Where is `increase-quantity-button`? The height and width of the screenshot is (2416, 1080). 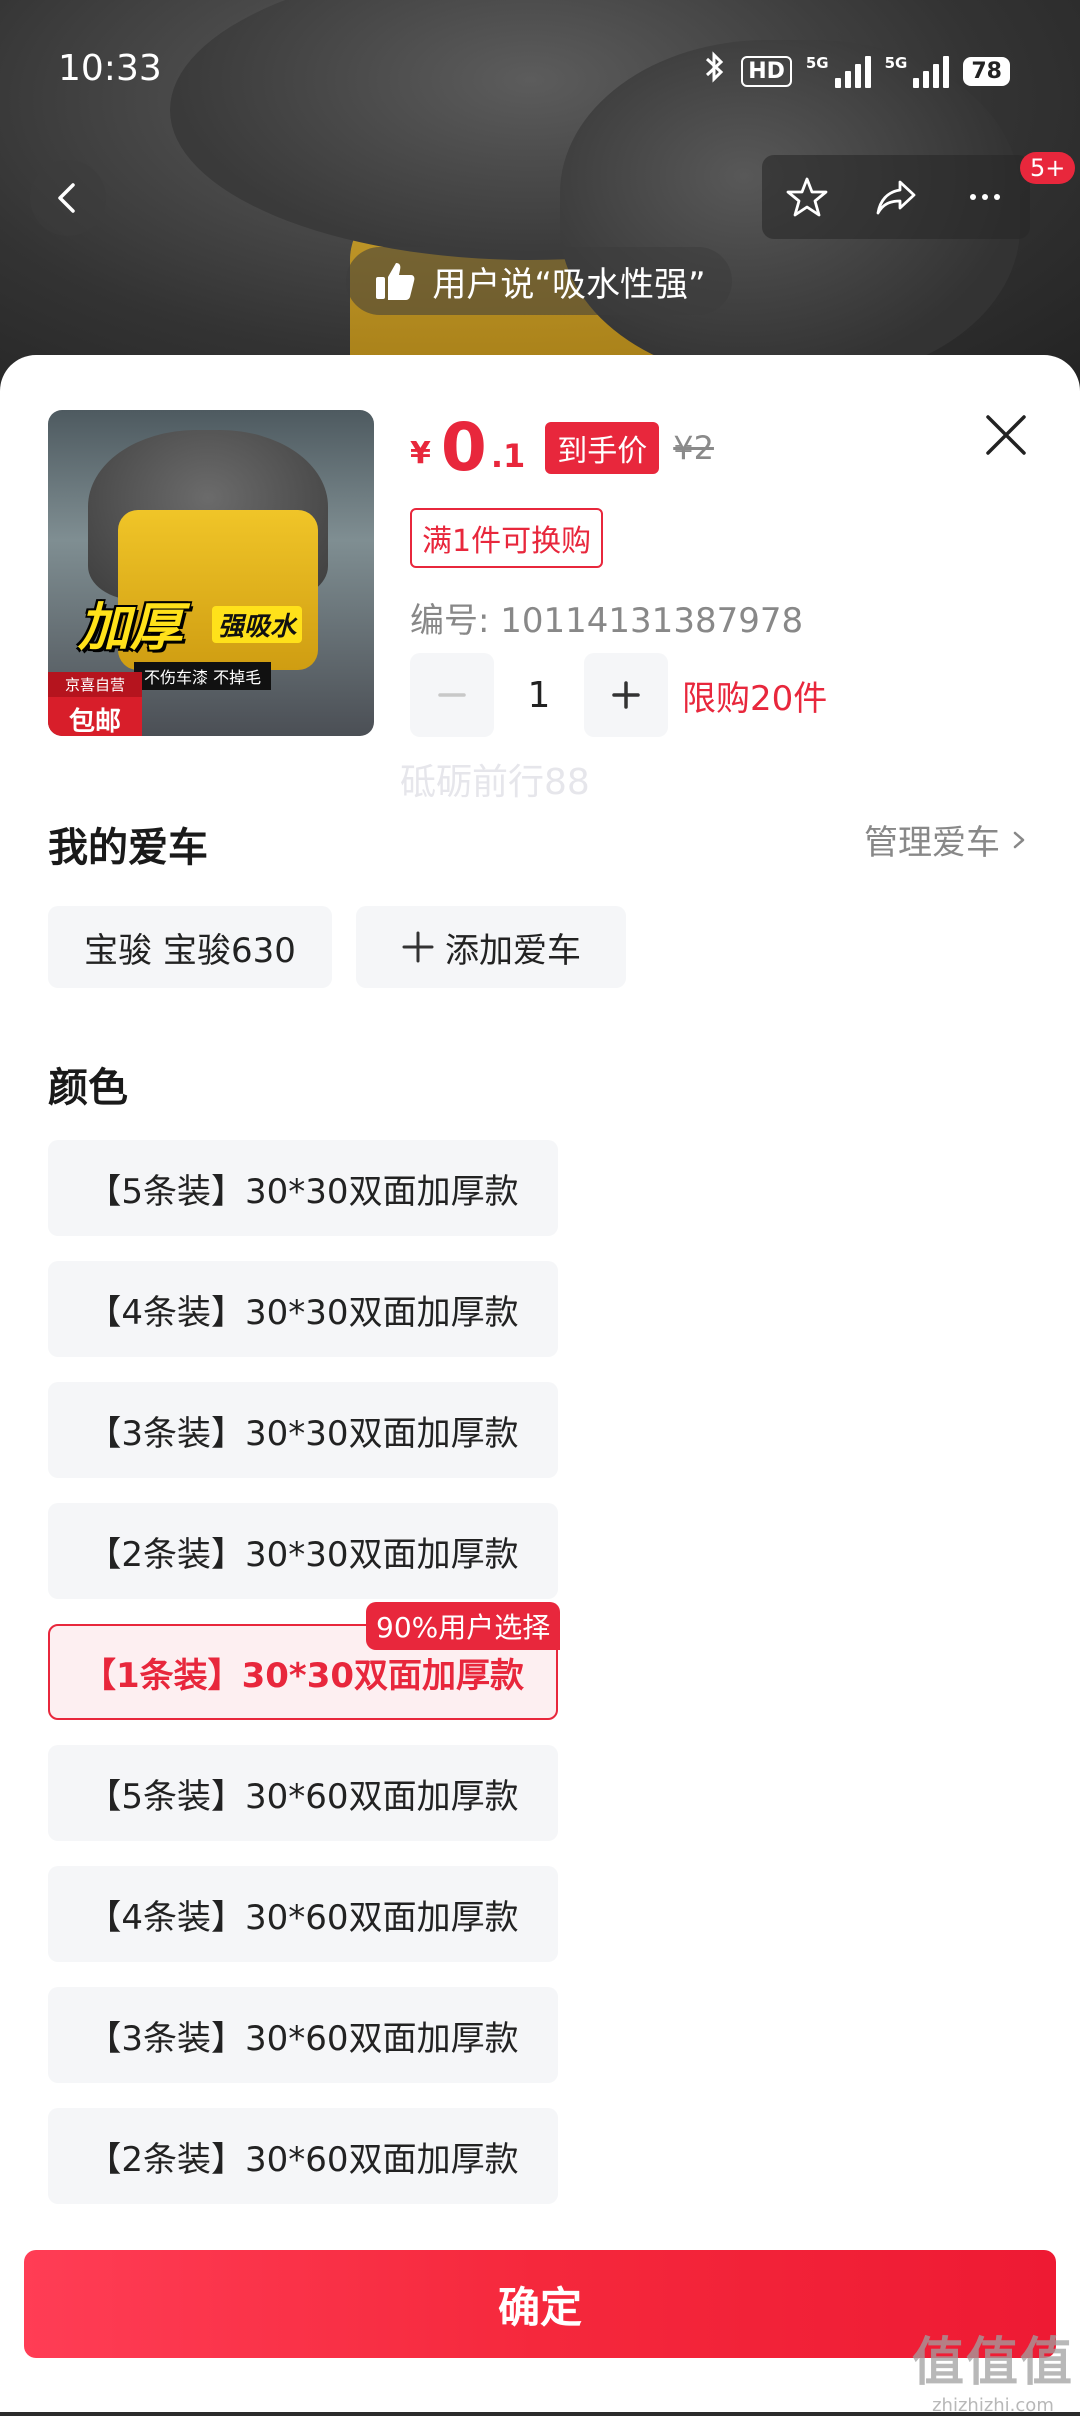
increase-quantity-button is located at coordinates (626, 695).